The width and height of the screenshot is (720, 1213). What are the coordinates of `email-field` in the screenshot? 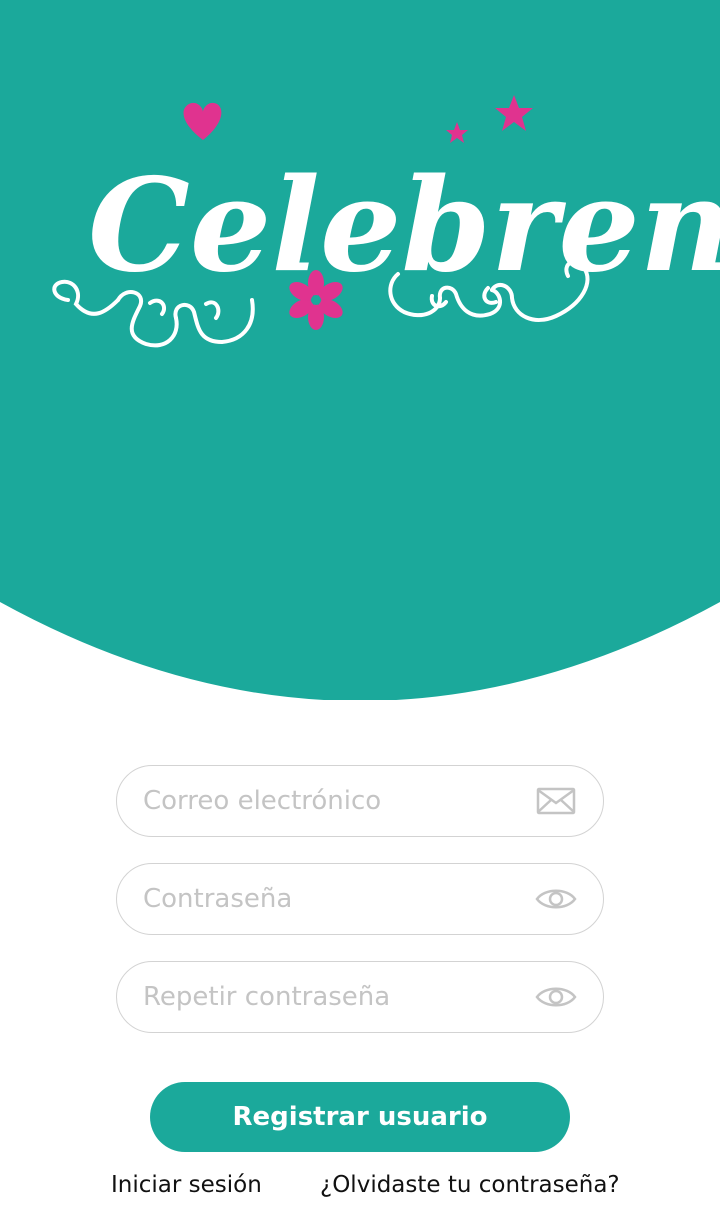 It's located at (328, 801).